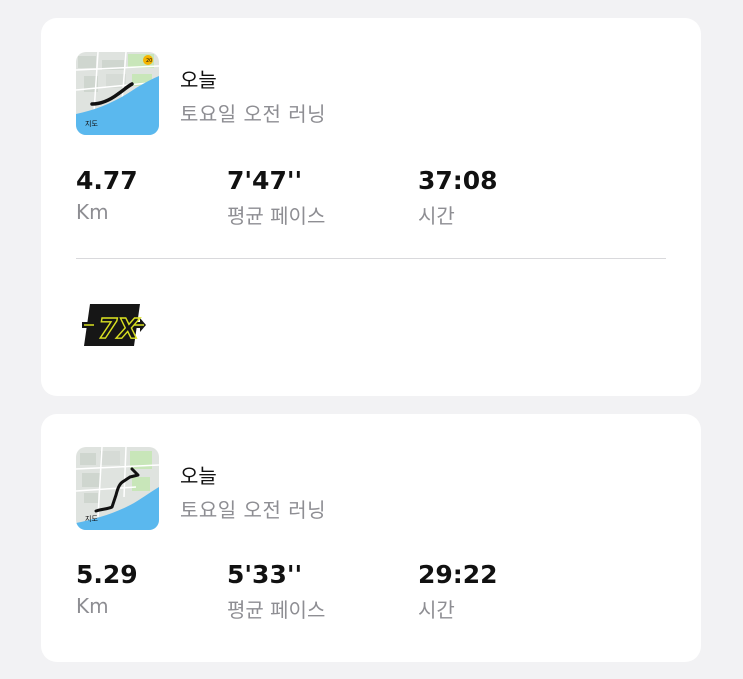 This screenshot has height=679, width=743. What do you see at coordinates (107, 574) in the screenshot?
I see `distance-value: 5.29` at bounding box center [107, 574].